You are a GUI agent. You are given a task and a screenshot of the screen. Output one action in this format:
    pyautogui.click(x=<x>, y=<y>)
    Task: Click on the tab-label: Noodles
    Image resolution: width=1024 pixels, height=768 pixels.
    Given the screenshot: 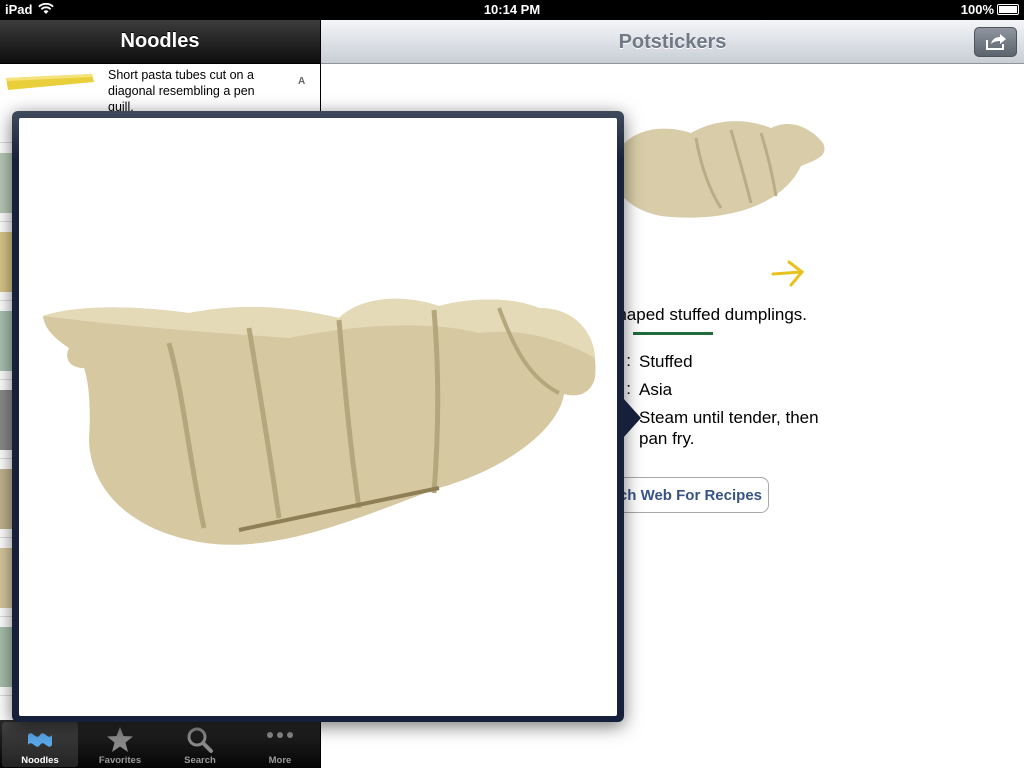 What is the action you would take?
    pyautogui.click(x=40, y=760)
    